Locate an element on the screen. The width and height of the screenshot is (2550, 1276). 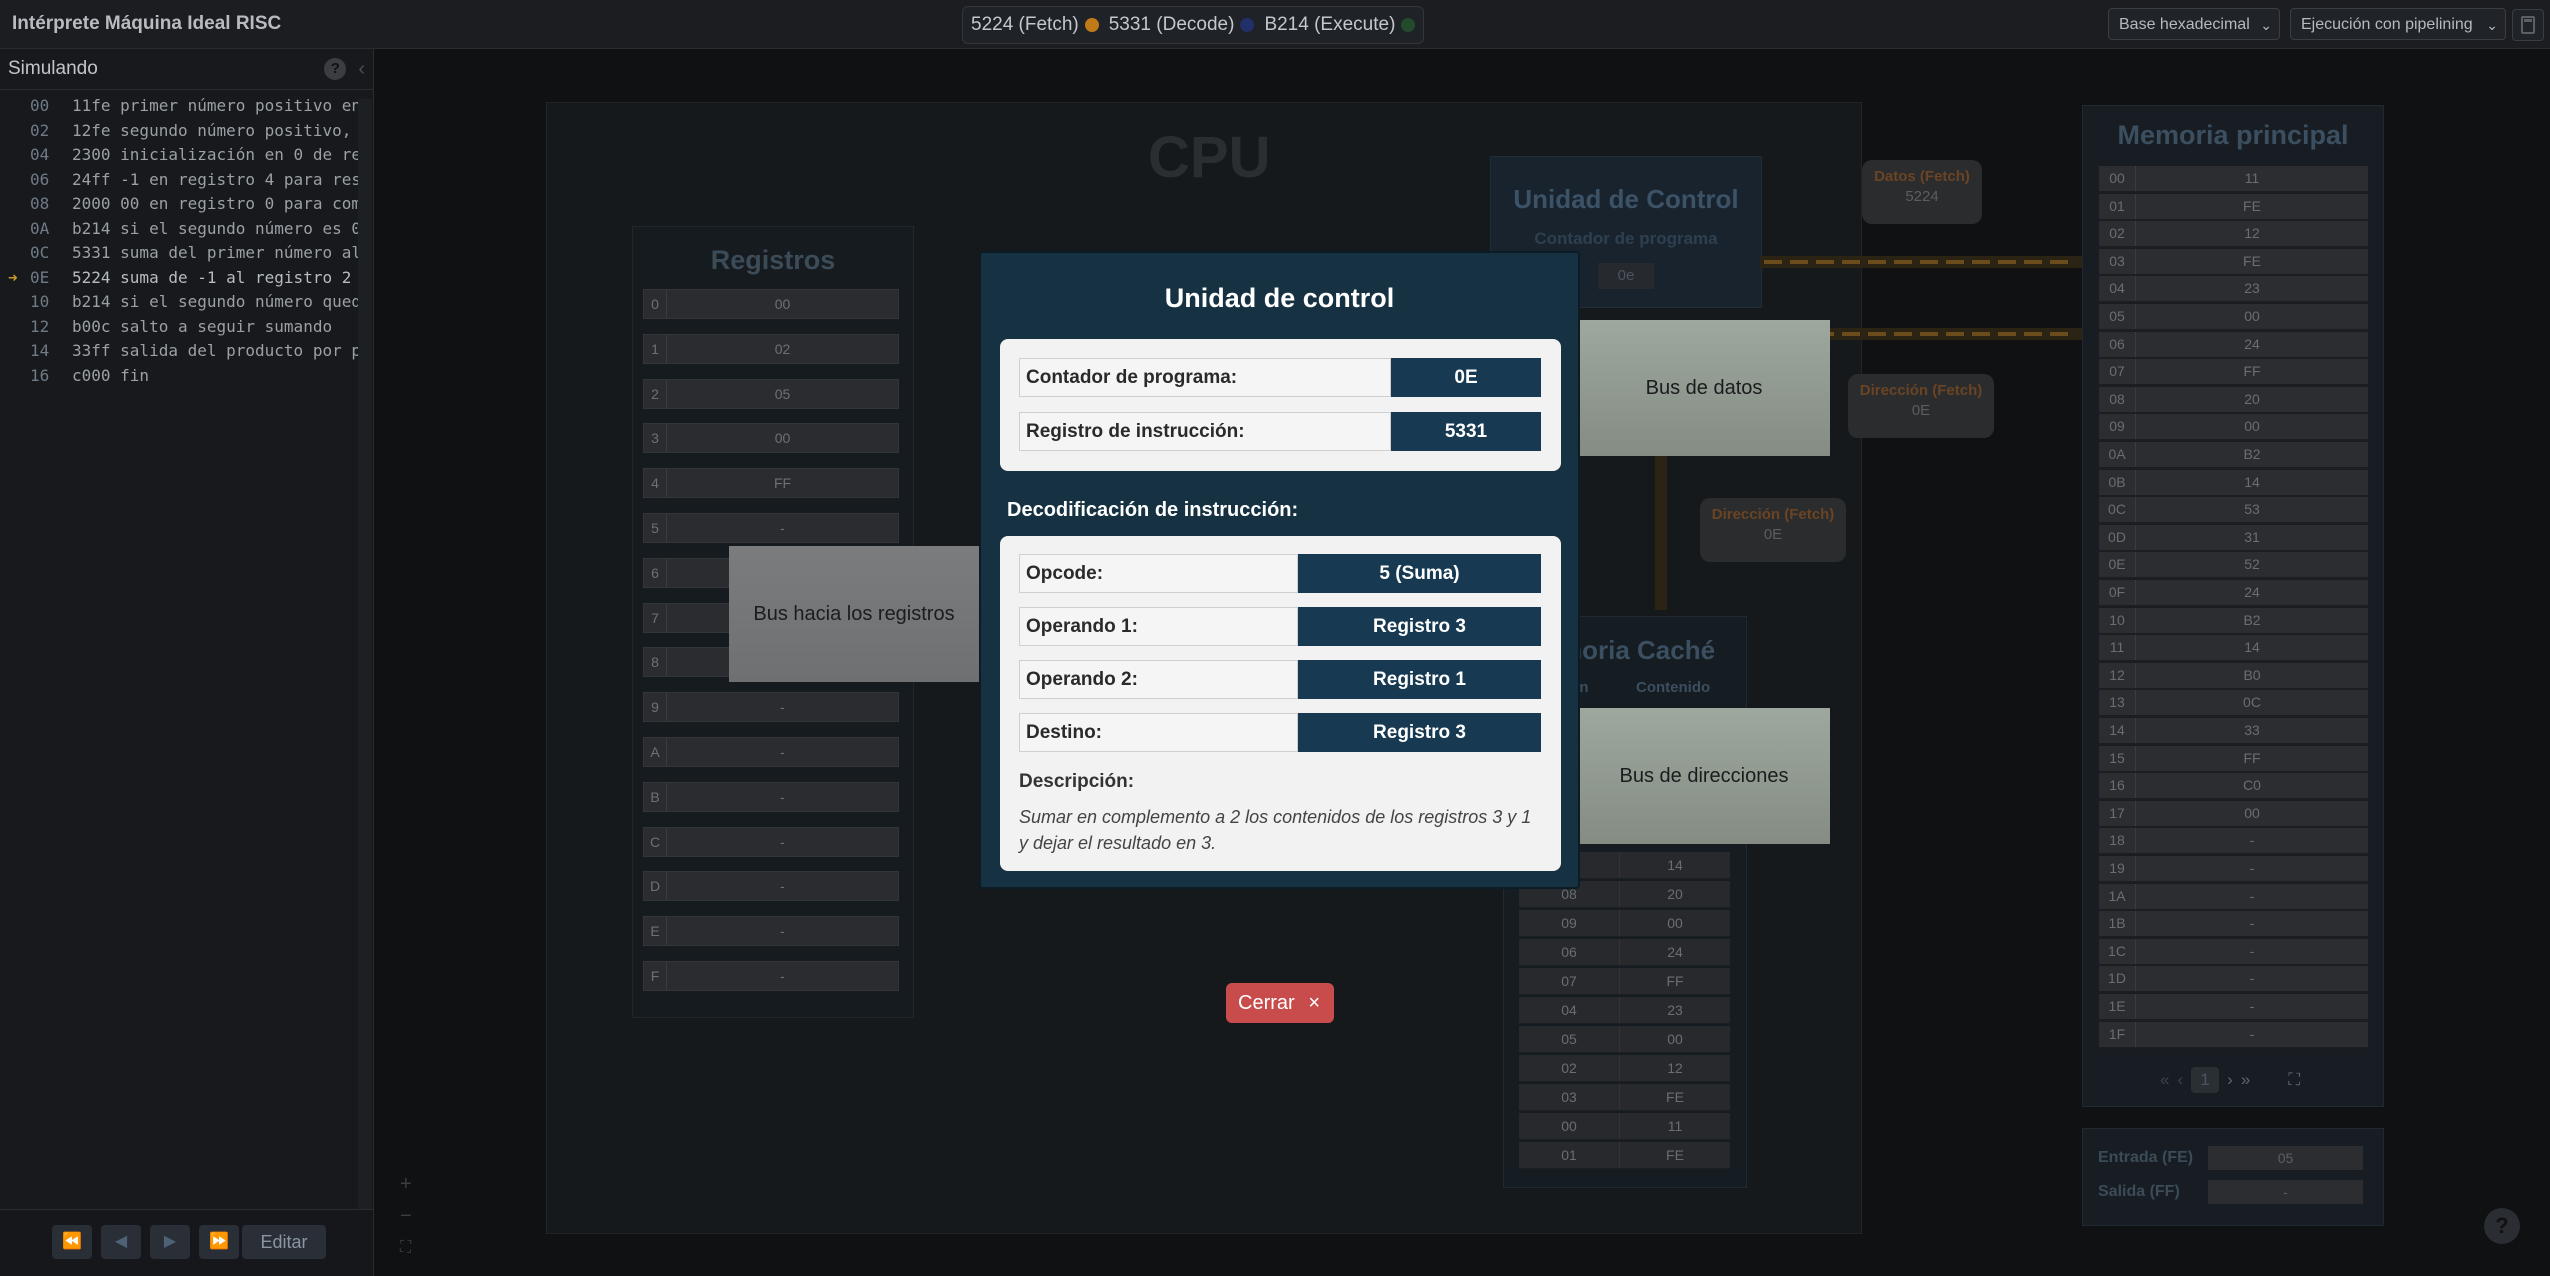
memory-row: 18 - is located at coordinates (2233, 842).